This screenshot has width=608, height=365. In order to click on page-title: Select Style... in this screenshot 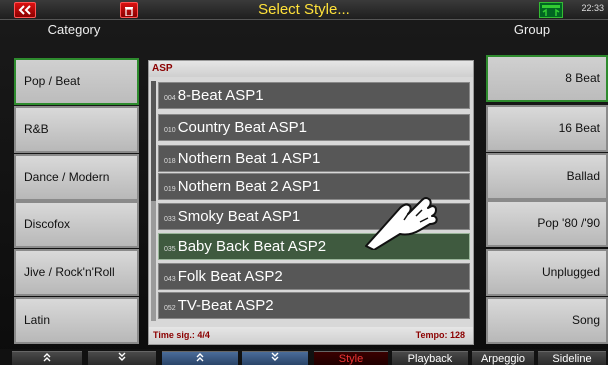, I will do `click(304, 9)`.